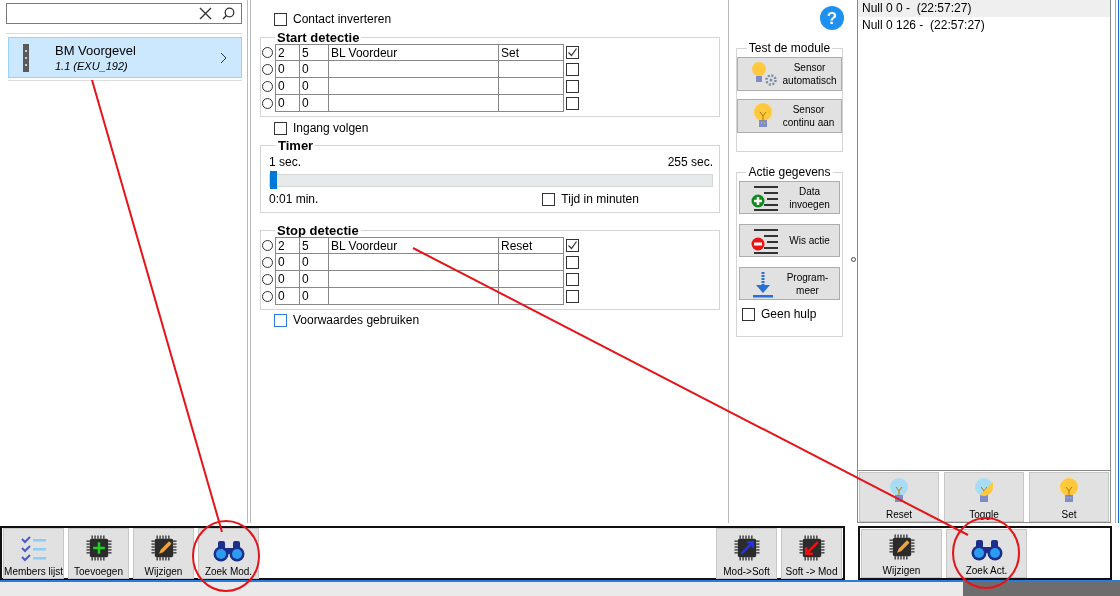 This screenshot has width=1120, height=596. I want to click on slider-min-label: 1 sec., so click(285, 162).